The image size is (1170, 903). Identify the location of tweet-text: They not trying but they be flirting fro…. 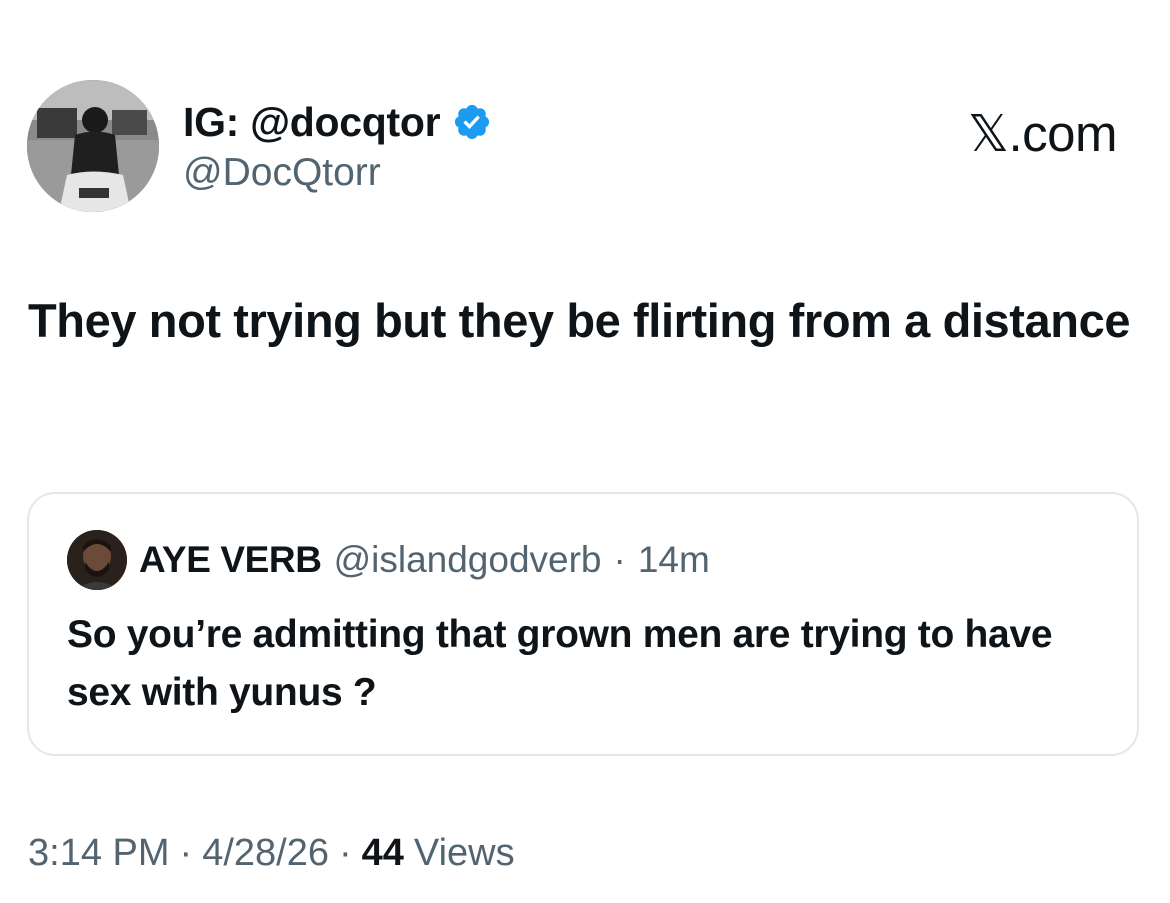
(579, 320).